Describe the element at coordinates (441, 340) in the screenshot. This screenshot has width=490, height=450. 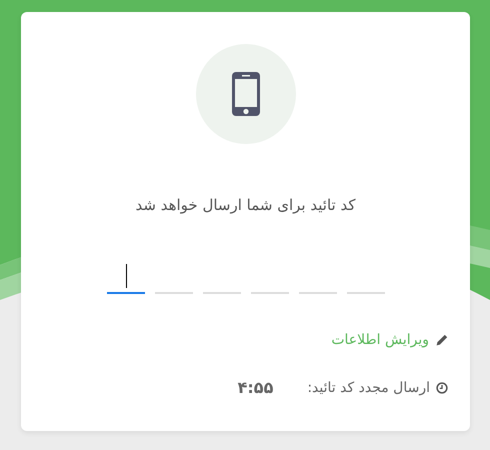
I see `pencil-icon` at that location.